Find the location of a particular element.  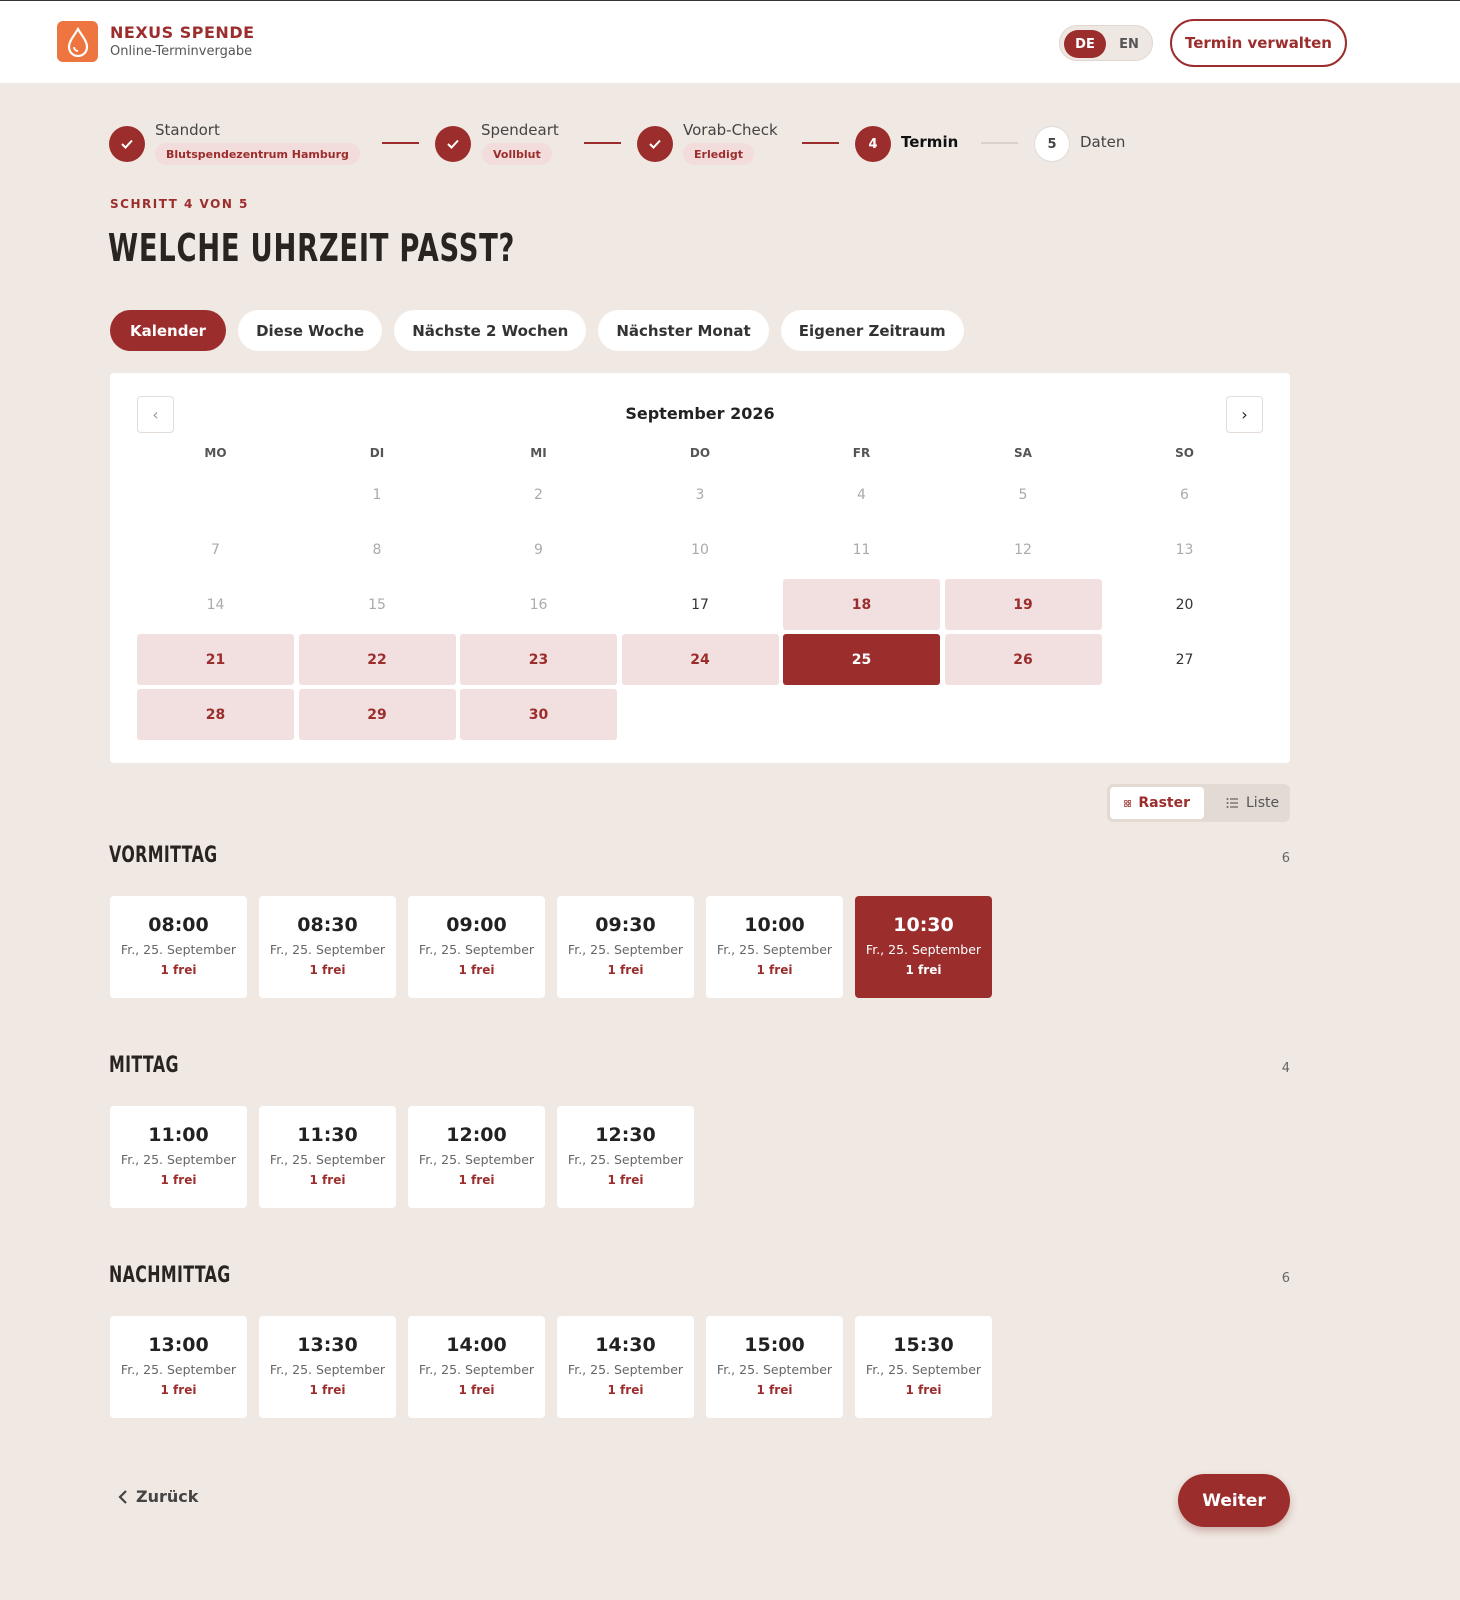

calendar-day: 25 is located at coordinates (861, 659).